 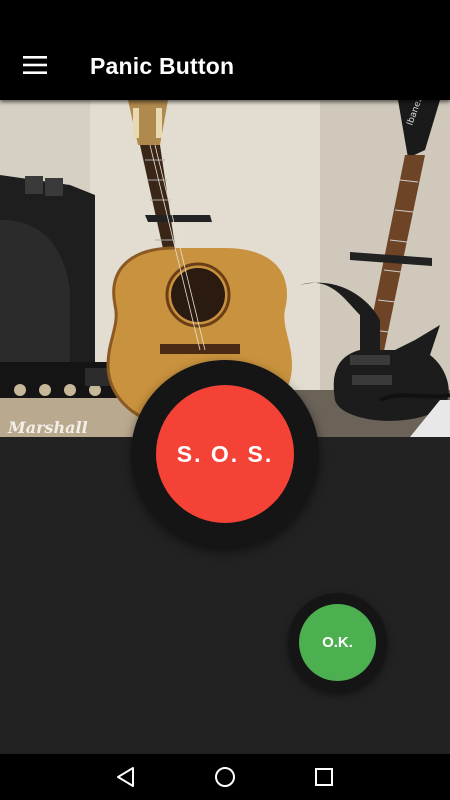 I want to click on hamburger-menu-icon, so click(x=35, y=65).